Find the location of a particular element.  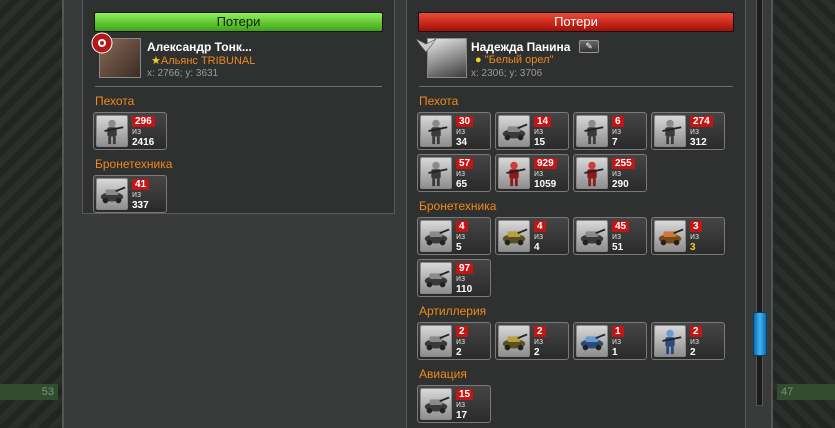

unit-card: 14 из 15 is located at coordinates (532, 131).